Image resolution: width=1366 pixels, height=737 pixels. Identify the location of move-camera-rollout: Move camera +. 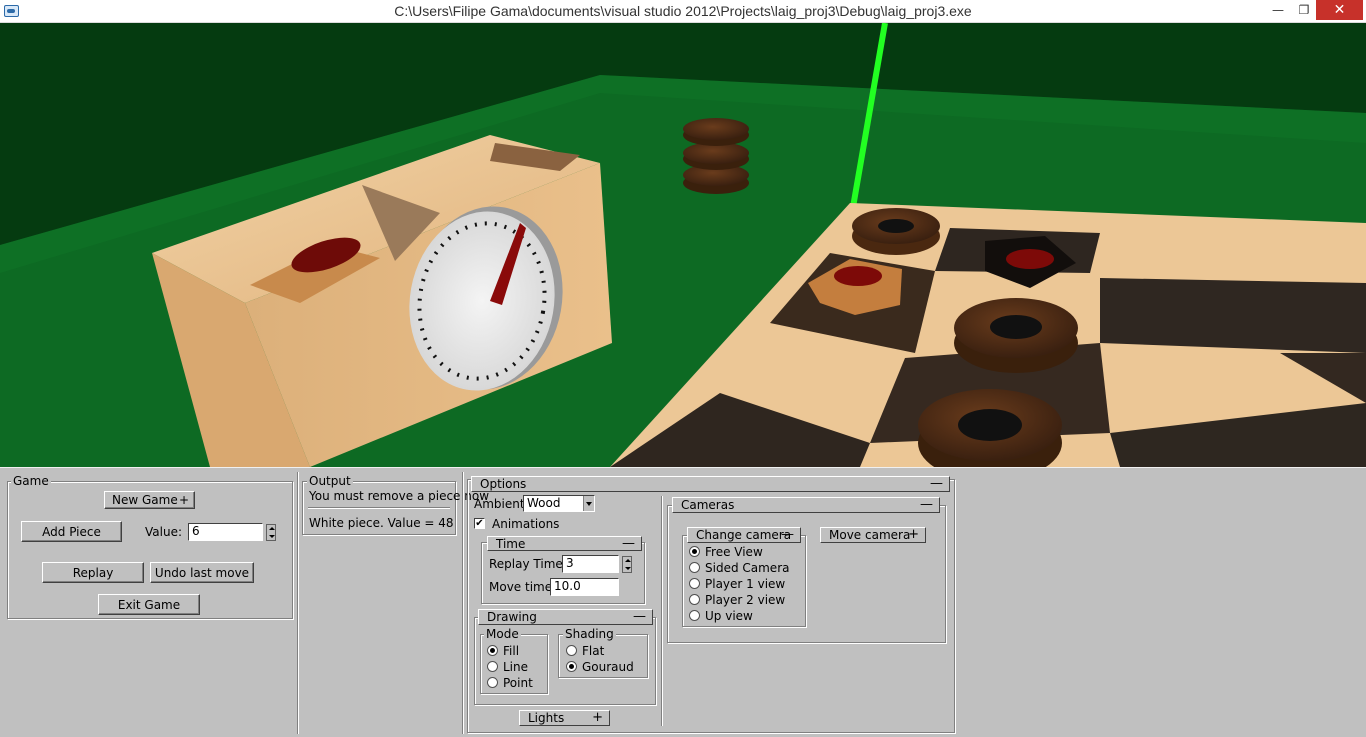
(873, 535).